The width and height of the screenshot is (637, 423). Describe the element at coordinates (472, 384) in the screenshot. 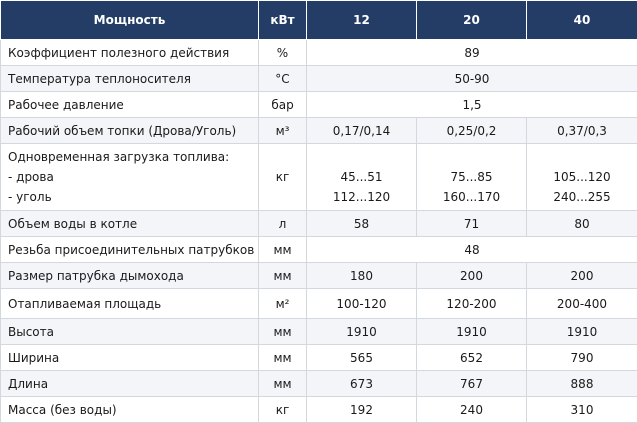

I see `row-value-20: 767` at that location.